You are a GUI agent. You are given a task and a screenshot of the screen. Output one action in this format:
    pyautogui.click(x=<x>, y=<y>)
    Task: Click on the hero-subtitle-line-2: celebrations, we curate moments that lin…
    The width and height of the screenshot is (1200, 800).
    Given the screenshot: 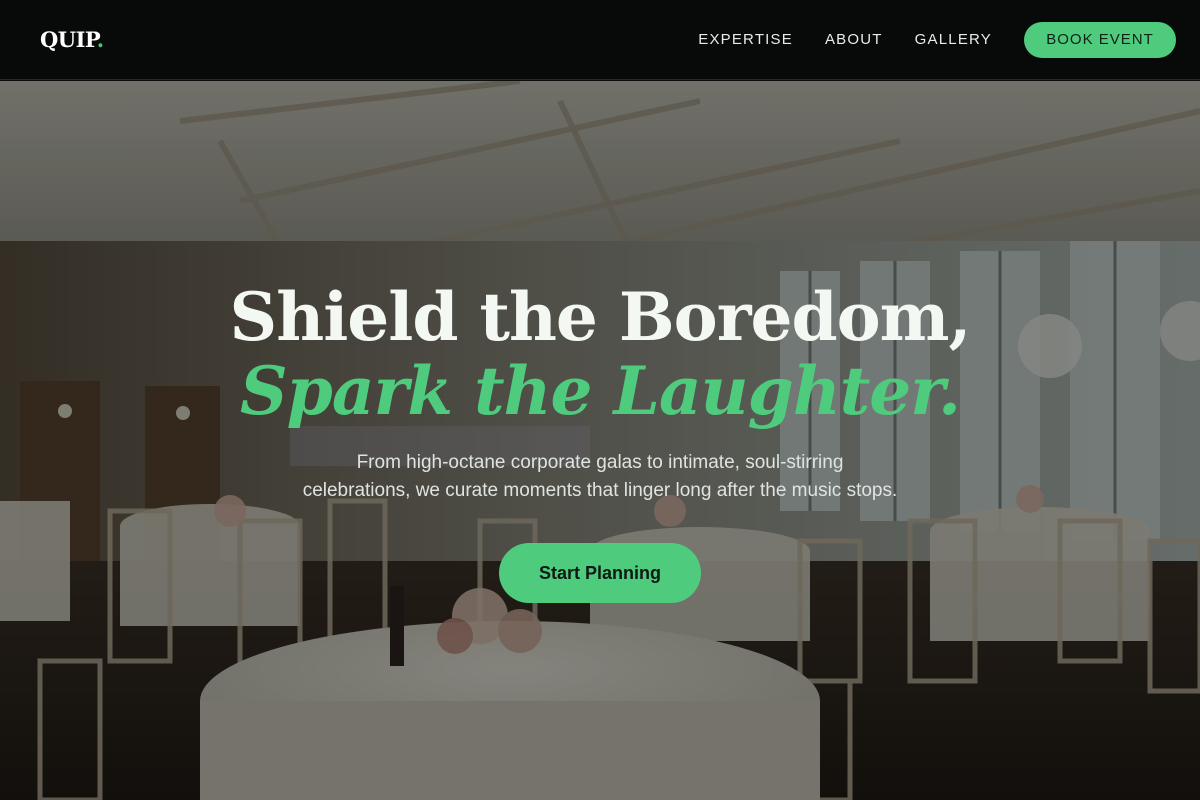 What is the action you would take?
    pyautogui.click(x=600, y=490)
    